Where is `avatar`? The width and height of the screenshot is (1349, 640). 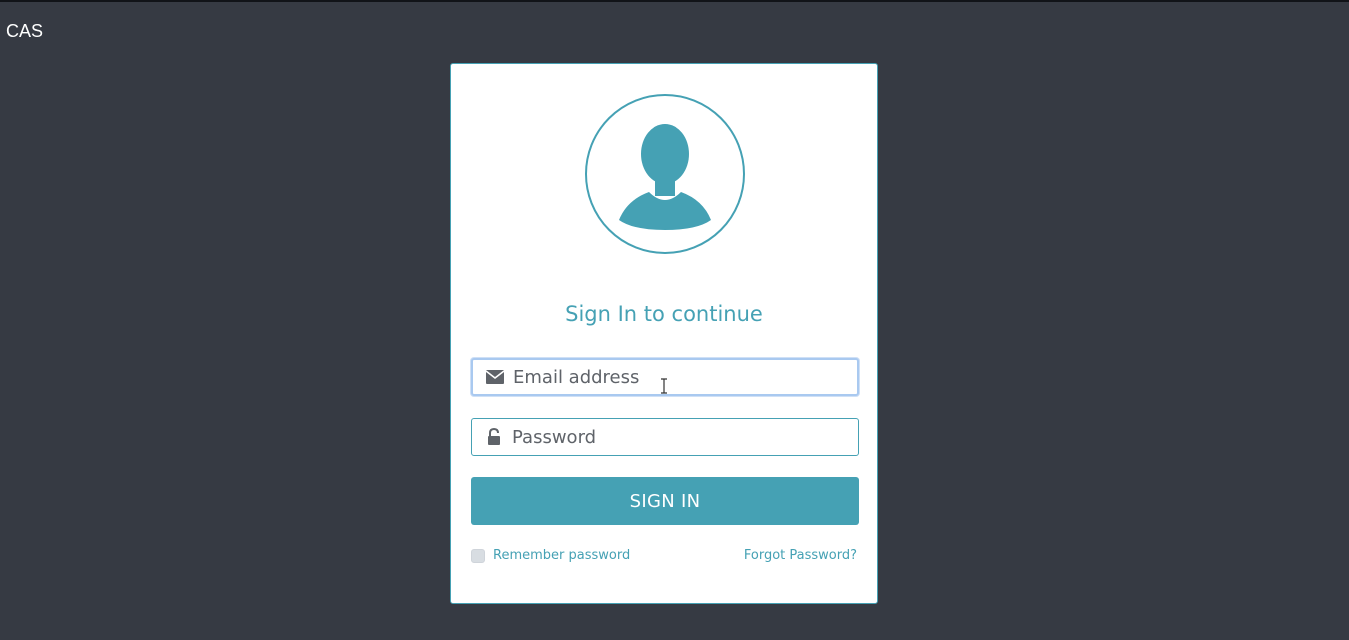
avatar is located at coordinates (665, 174).